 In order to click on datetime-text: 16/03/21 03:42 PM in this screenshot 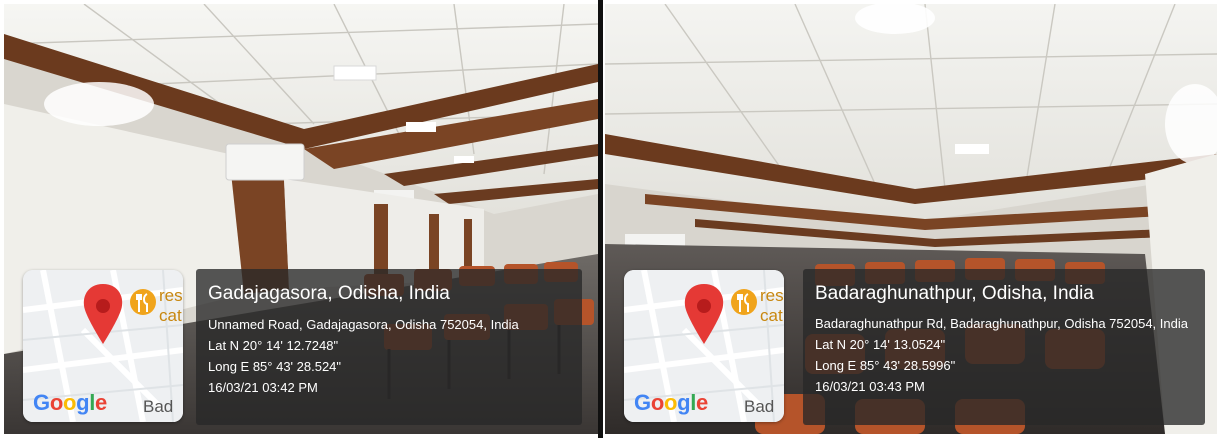, I will do `click(263, 387)`.